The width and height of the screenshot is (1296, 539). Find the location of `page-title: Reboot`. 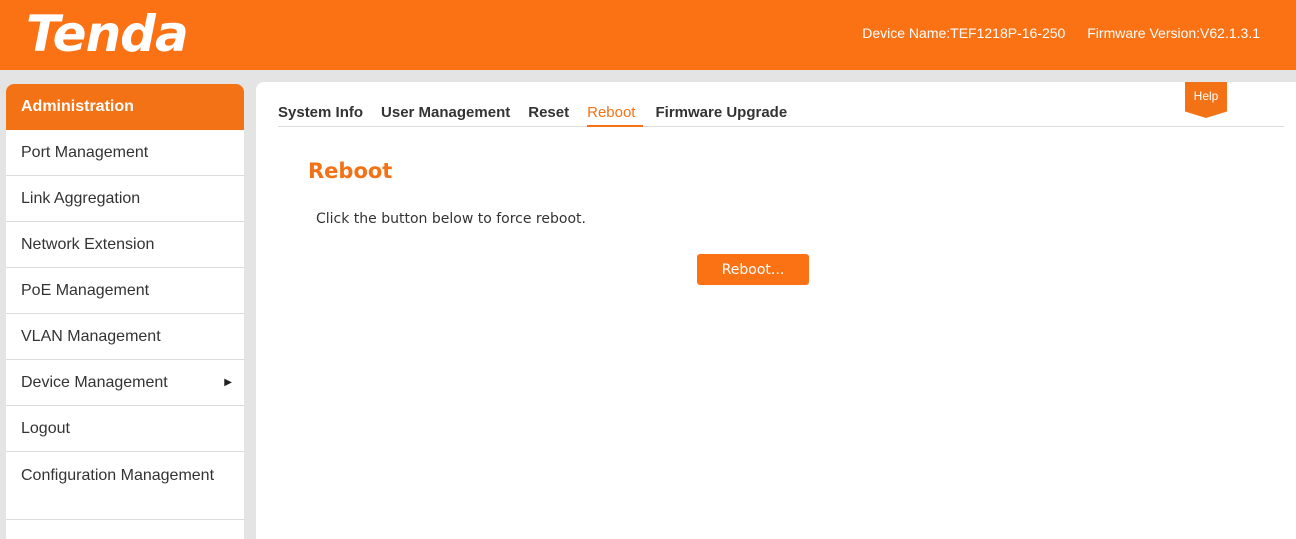

page-title: Reboot is located at coordinates (350, 171).